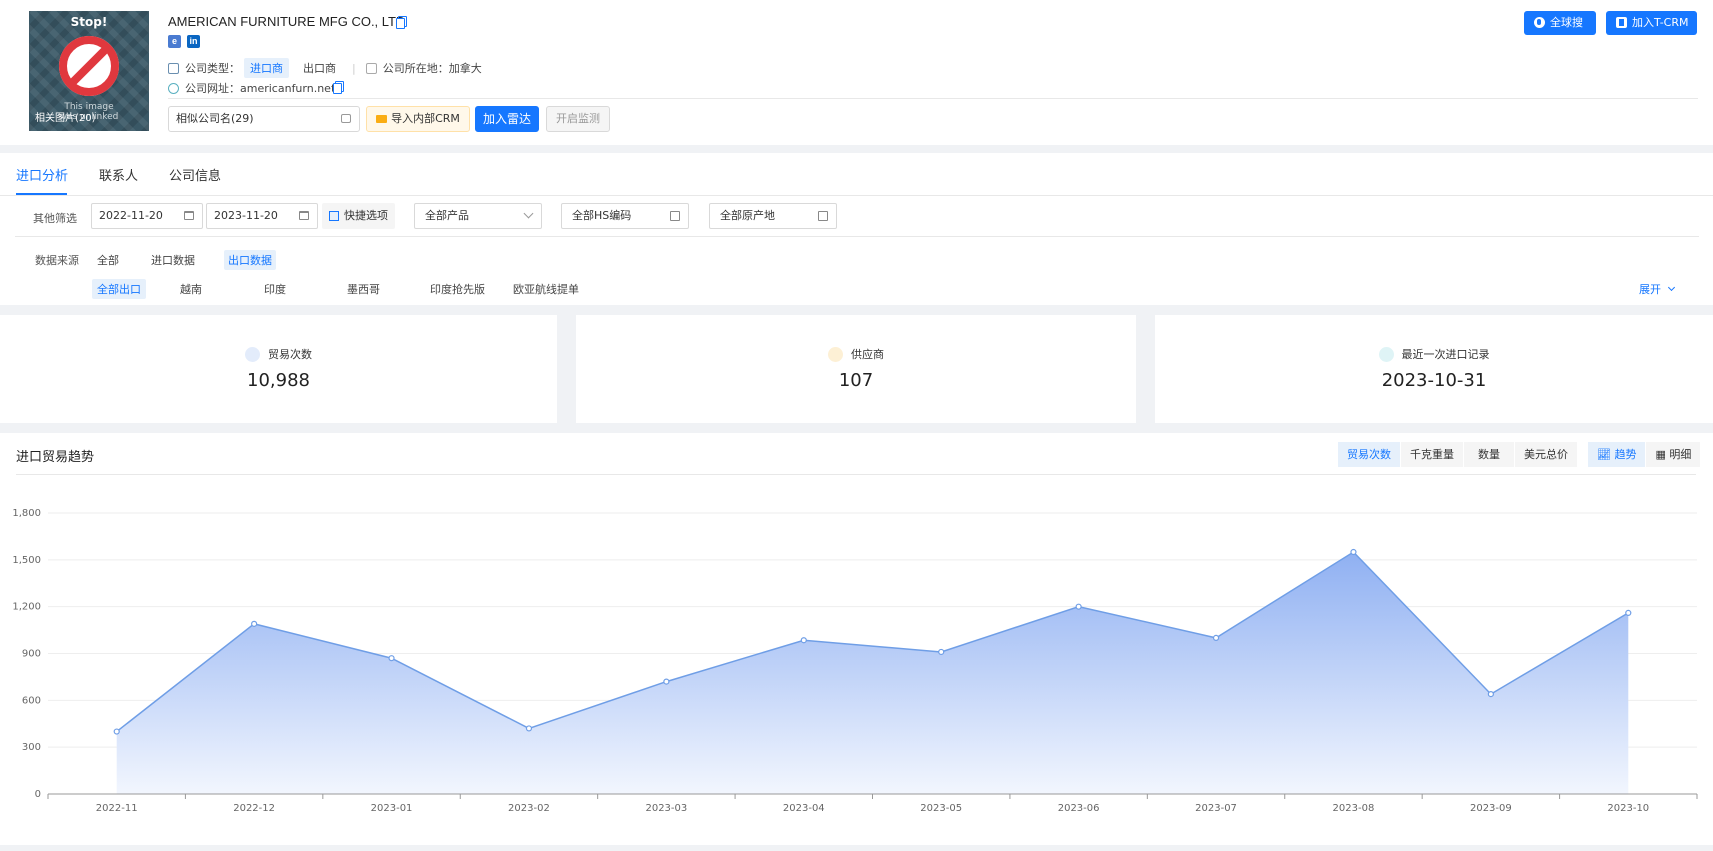 The image size is (1713, 851). What do you see at coordinates (287, 21) in the screenshot?
I see `company-name: AMERICAN FURNITURE MFG CO., LTD` at bounding box center [287, 21].